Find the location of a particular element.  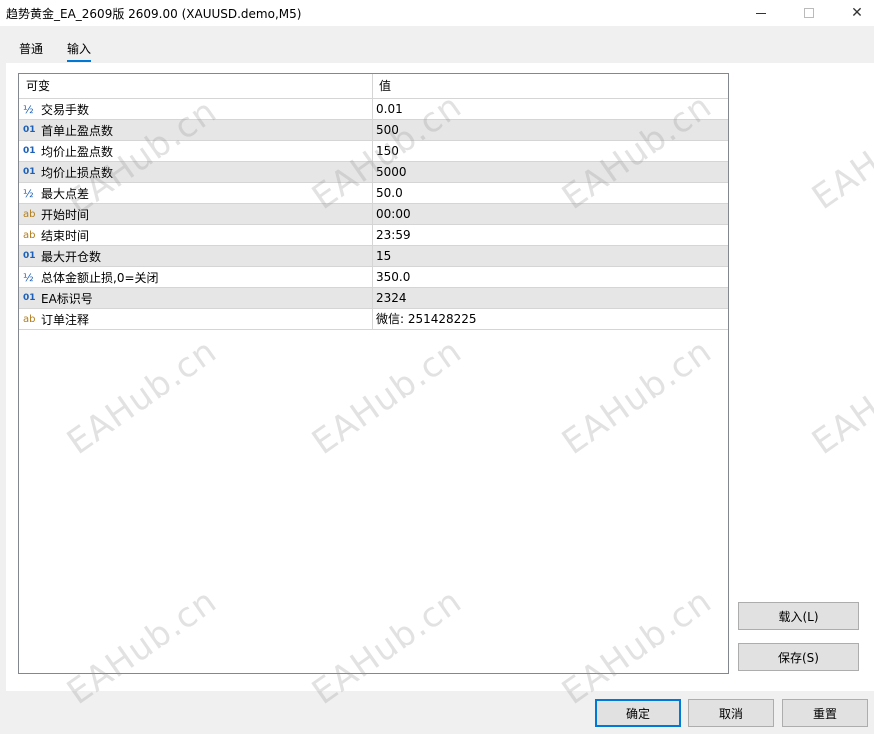

table-row: 01 最大开仓数 15 is located at coordinates (373, 256).